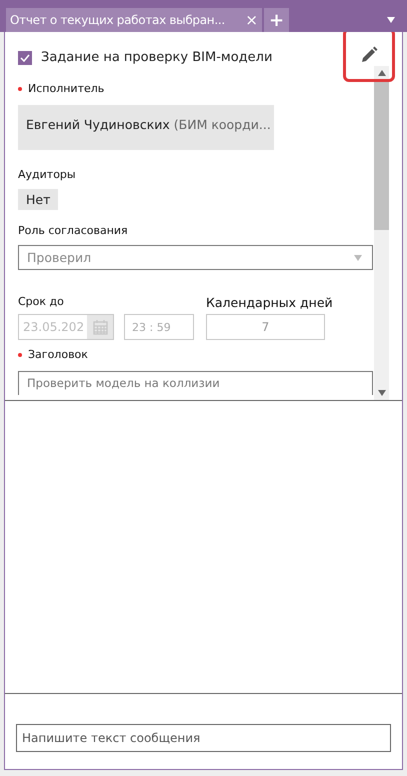 The width and height of the screenshot is (407, 776). What do you see at coordinates (265, 327) in the screenshot?
I see `days-field: 7` at bounding box center [265, 327].